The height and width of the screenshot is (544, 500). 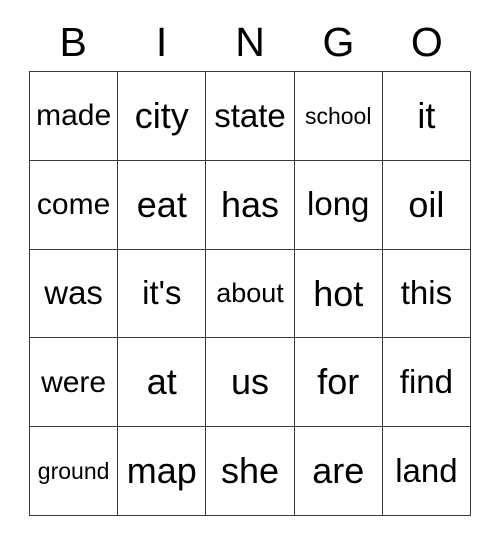 I want to click on bingo-cell-i2: eat, so click(x=162, y=205).